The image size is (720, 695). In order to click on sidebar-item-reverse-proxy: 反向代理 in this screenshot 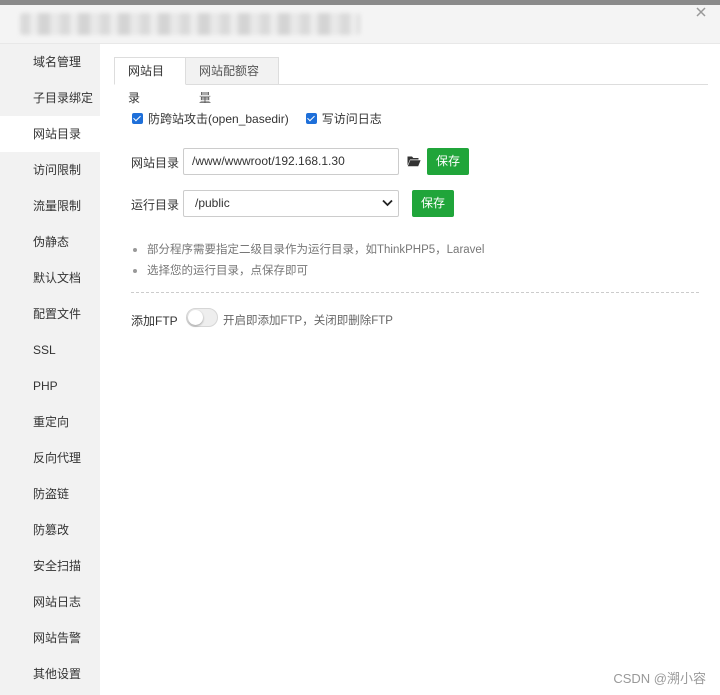, I will do `click(50, 458)`.